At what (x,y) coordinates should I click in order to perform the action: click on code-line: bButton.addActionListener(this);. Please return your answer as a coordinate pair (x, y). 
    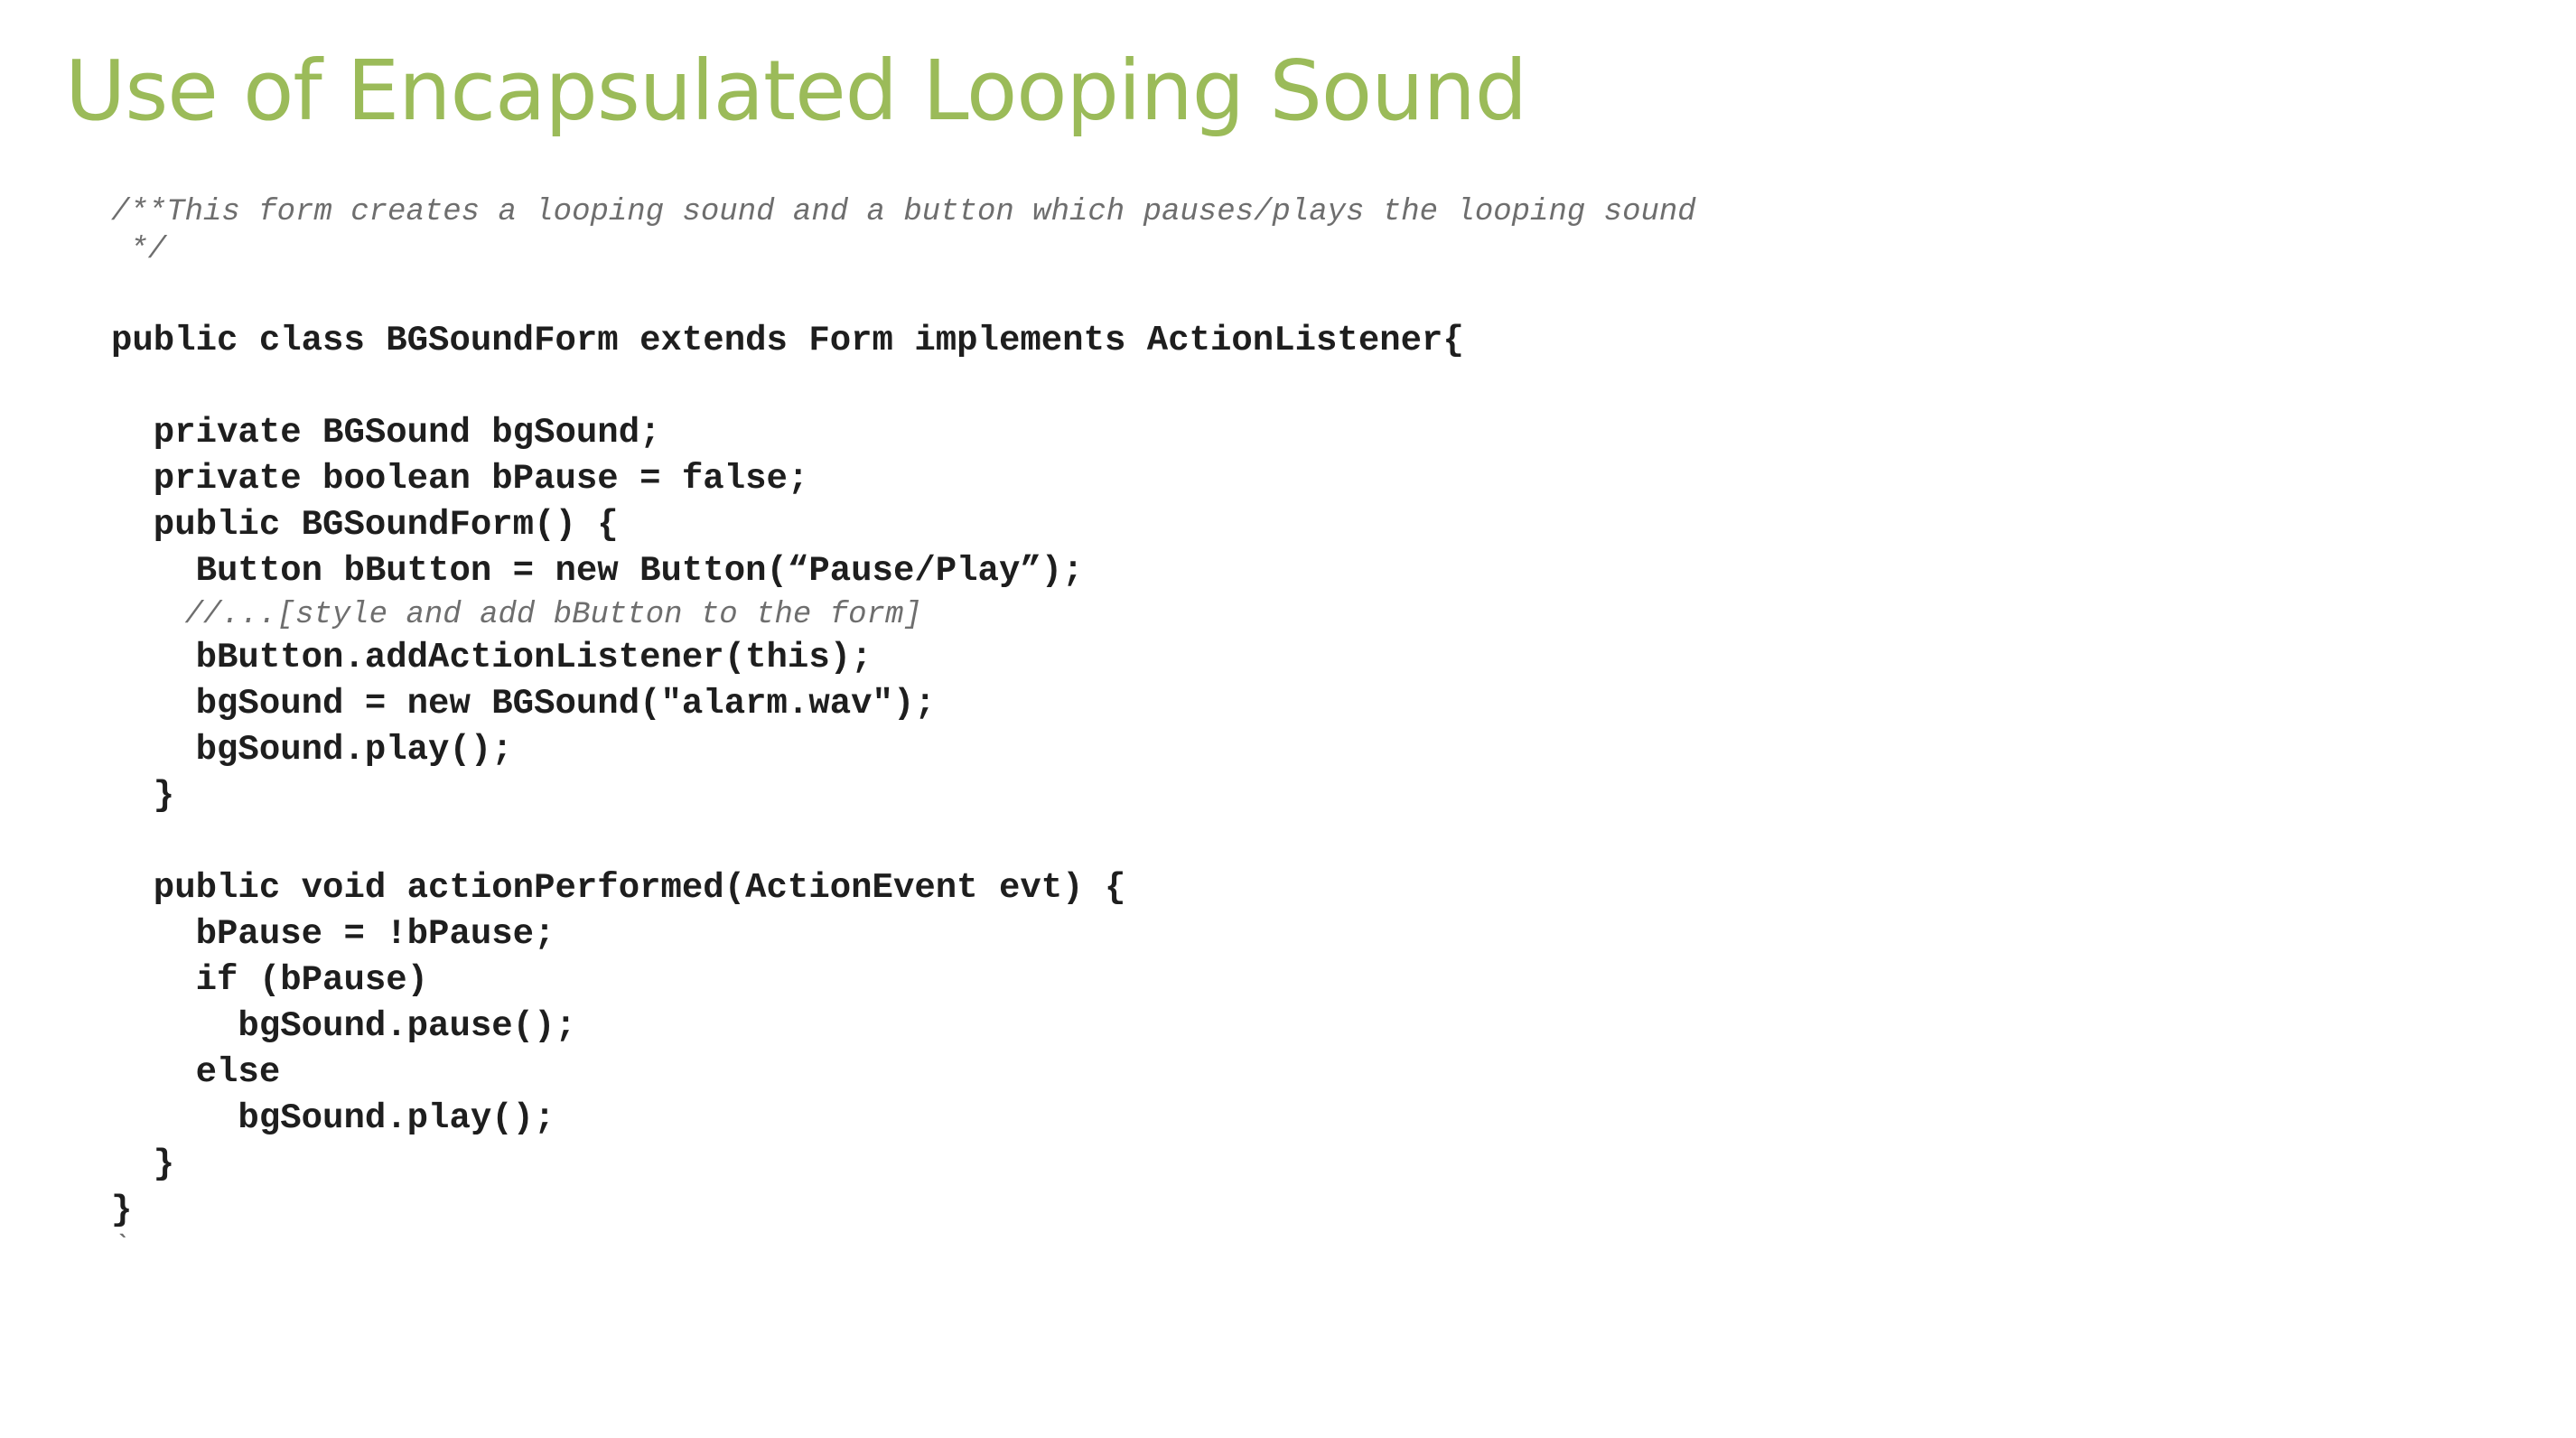
    Looking at the image, I should click on (492, 657).